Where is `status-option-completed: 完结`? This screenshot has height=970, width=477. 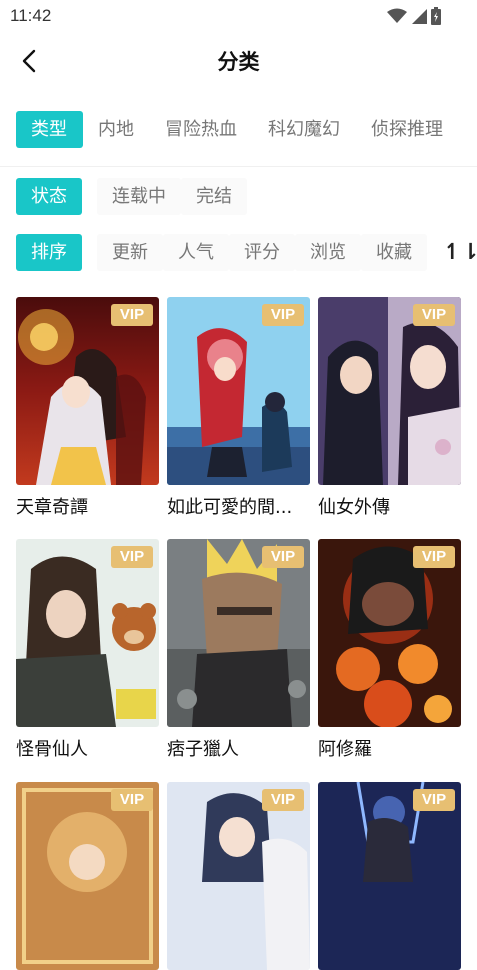 status-option-completed: 完结 is located at coordinates (214, 196).